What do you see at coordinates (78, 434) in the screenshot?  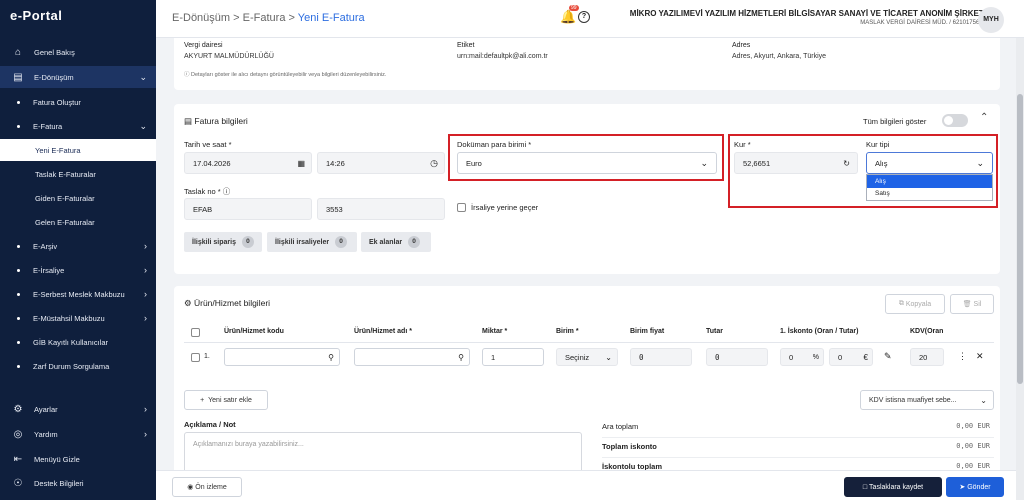 I see `sidebar-item-yardim: ◎ Yardım ›` at bounding box center [78, 434].